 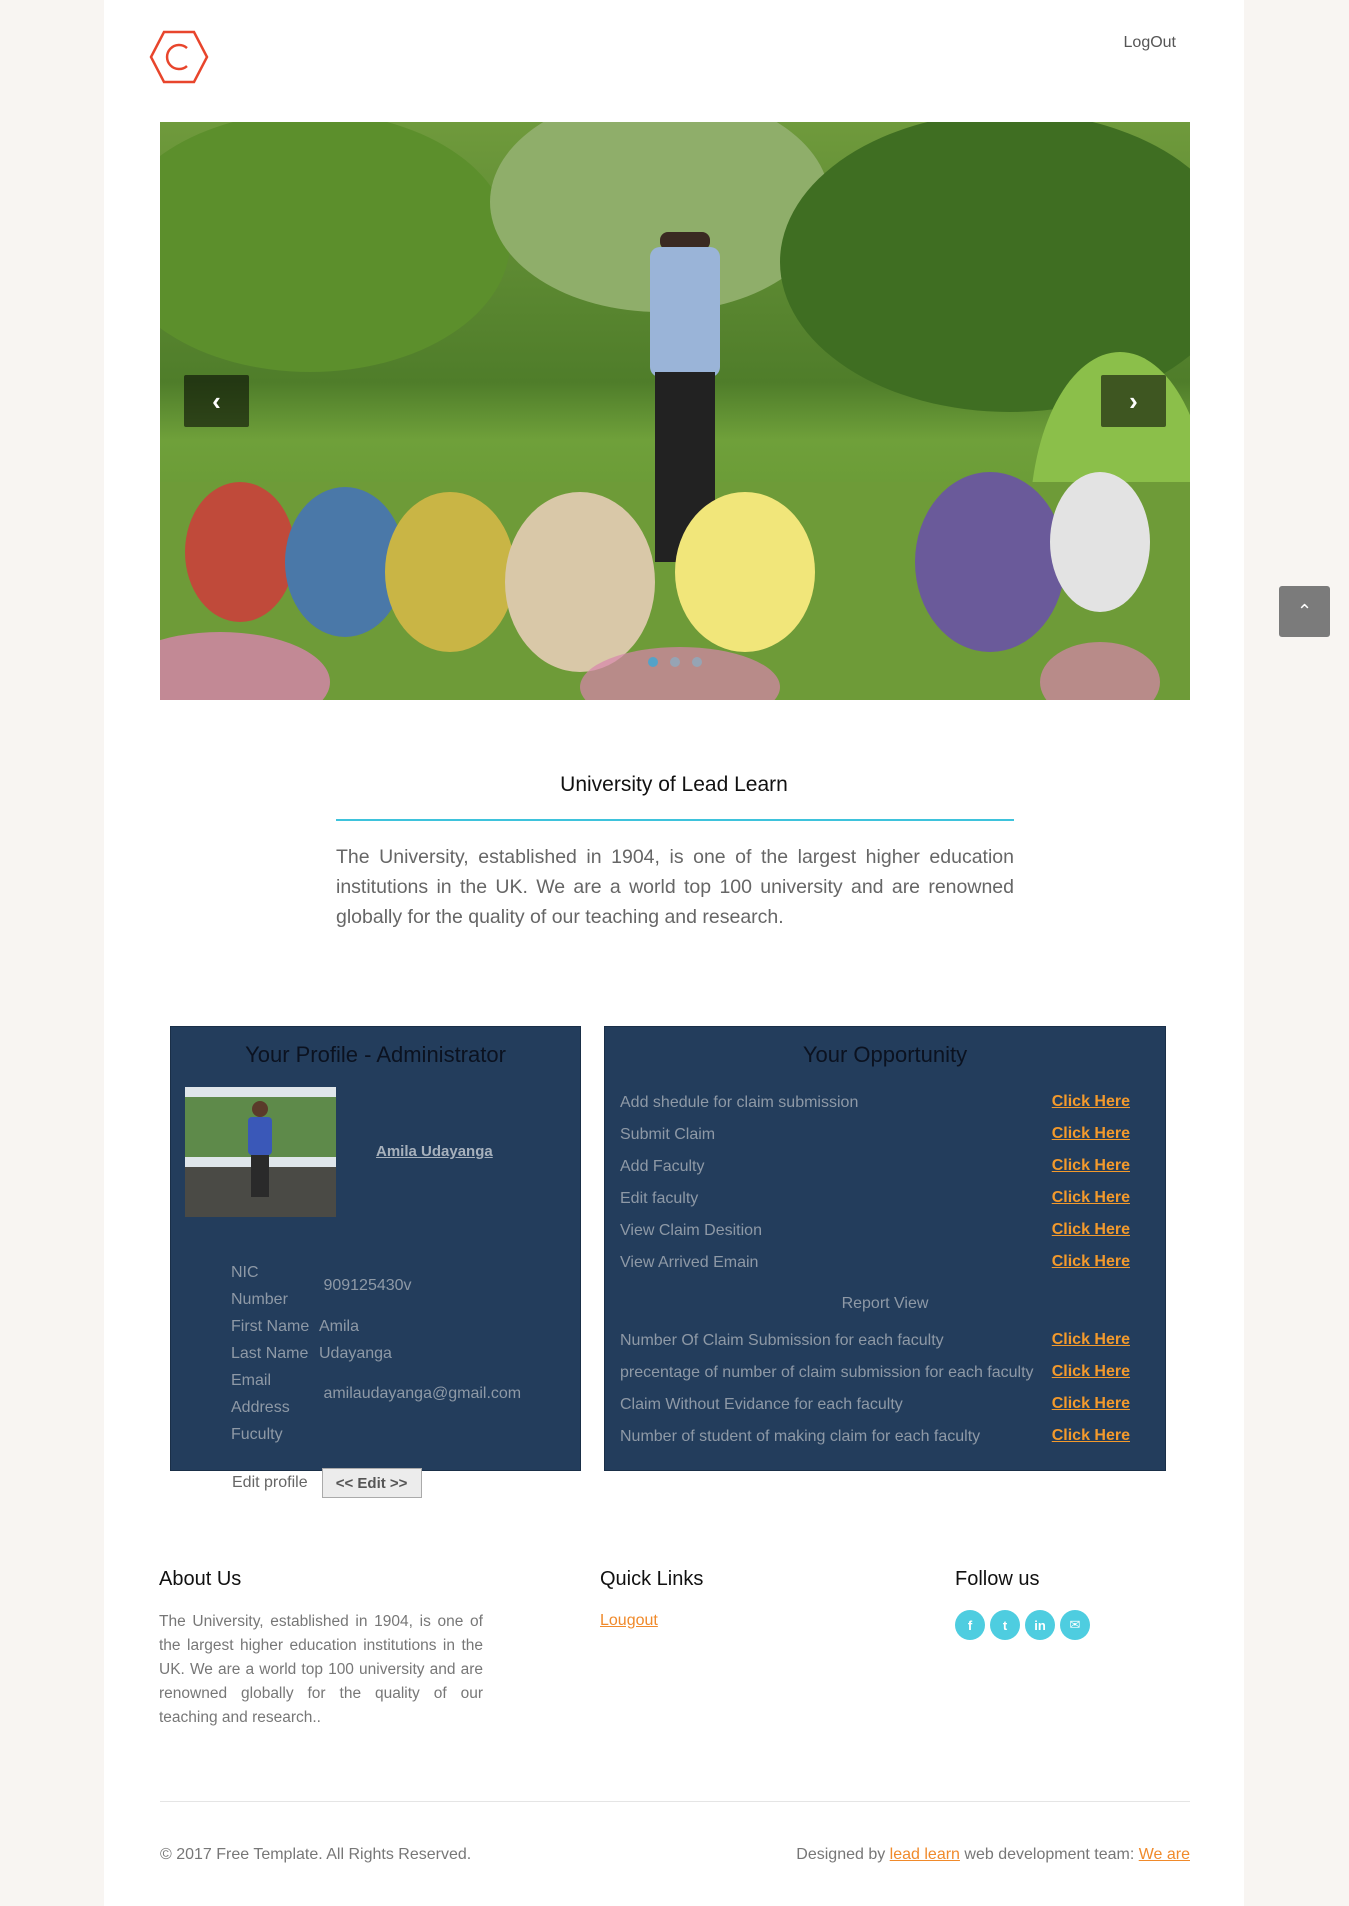 I want to click on opportunity-title: Your Opportunity, so click(x=885, y=1054).